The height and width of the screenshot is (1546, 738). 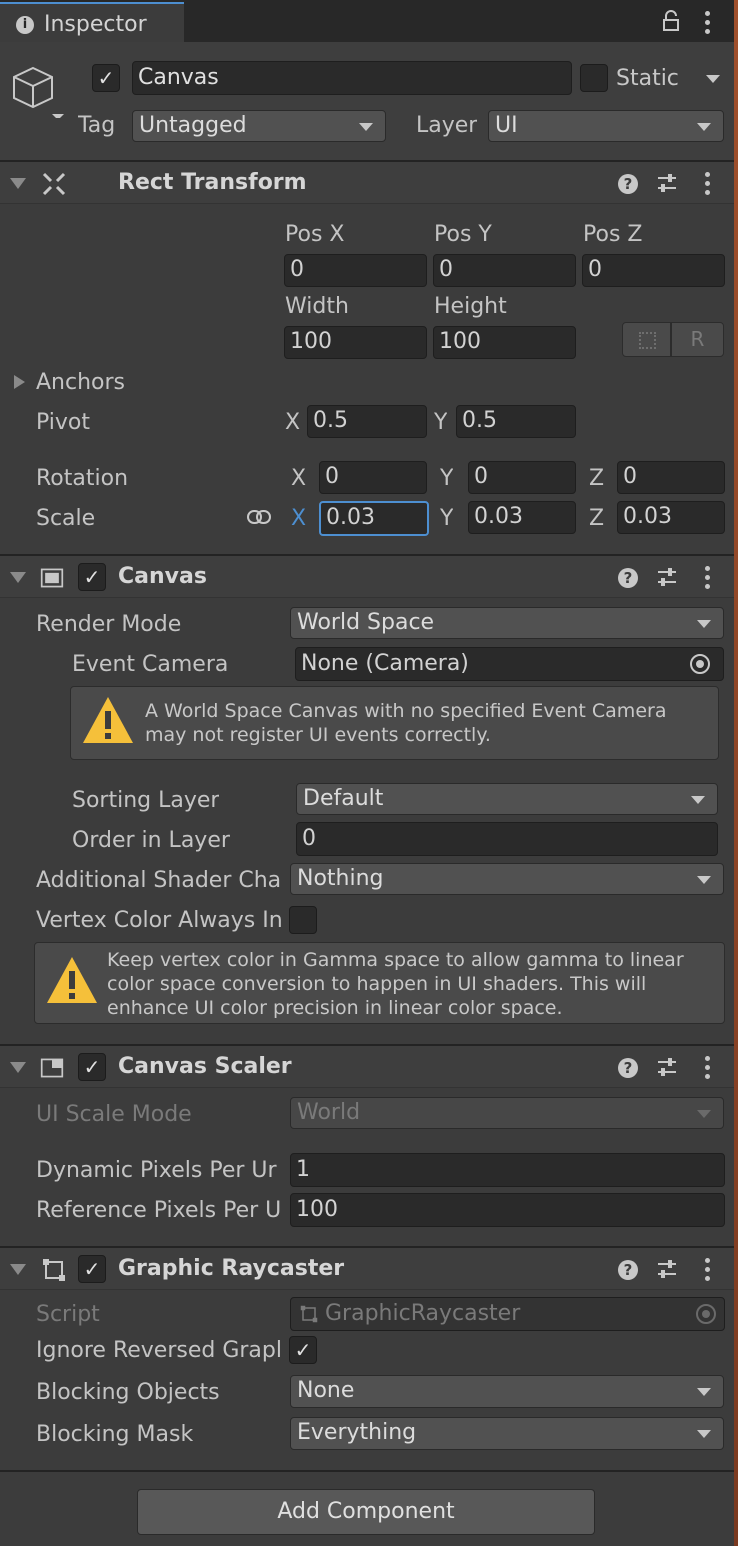 I want to click on graphic-raycaster-enabled-checkbox: ✓, so click(x=92, y=1269).